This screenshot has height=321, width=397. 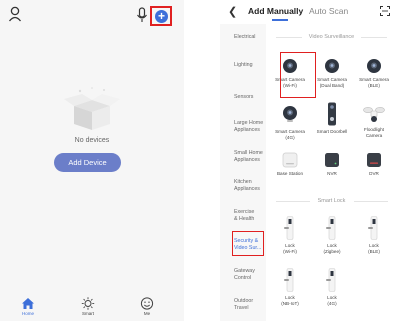 I want to click on nav-me-label: Me, so click(x=147, y=313).